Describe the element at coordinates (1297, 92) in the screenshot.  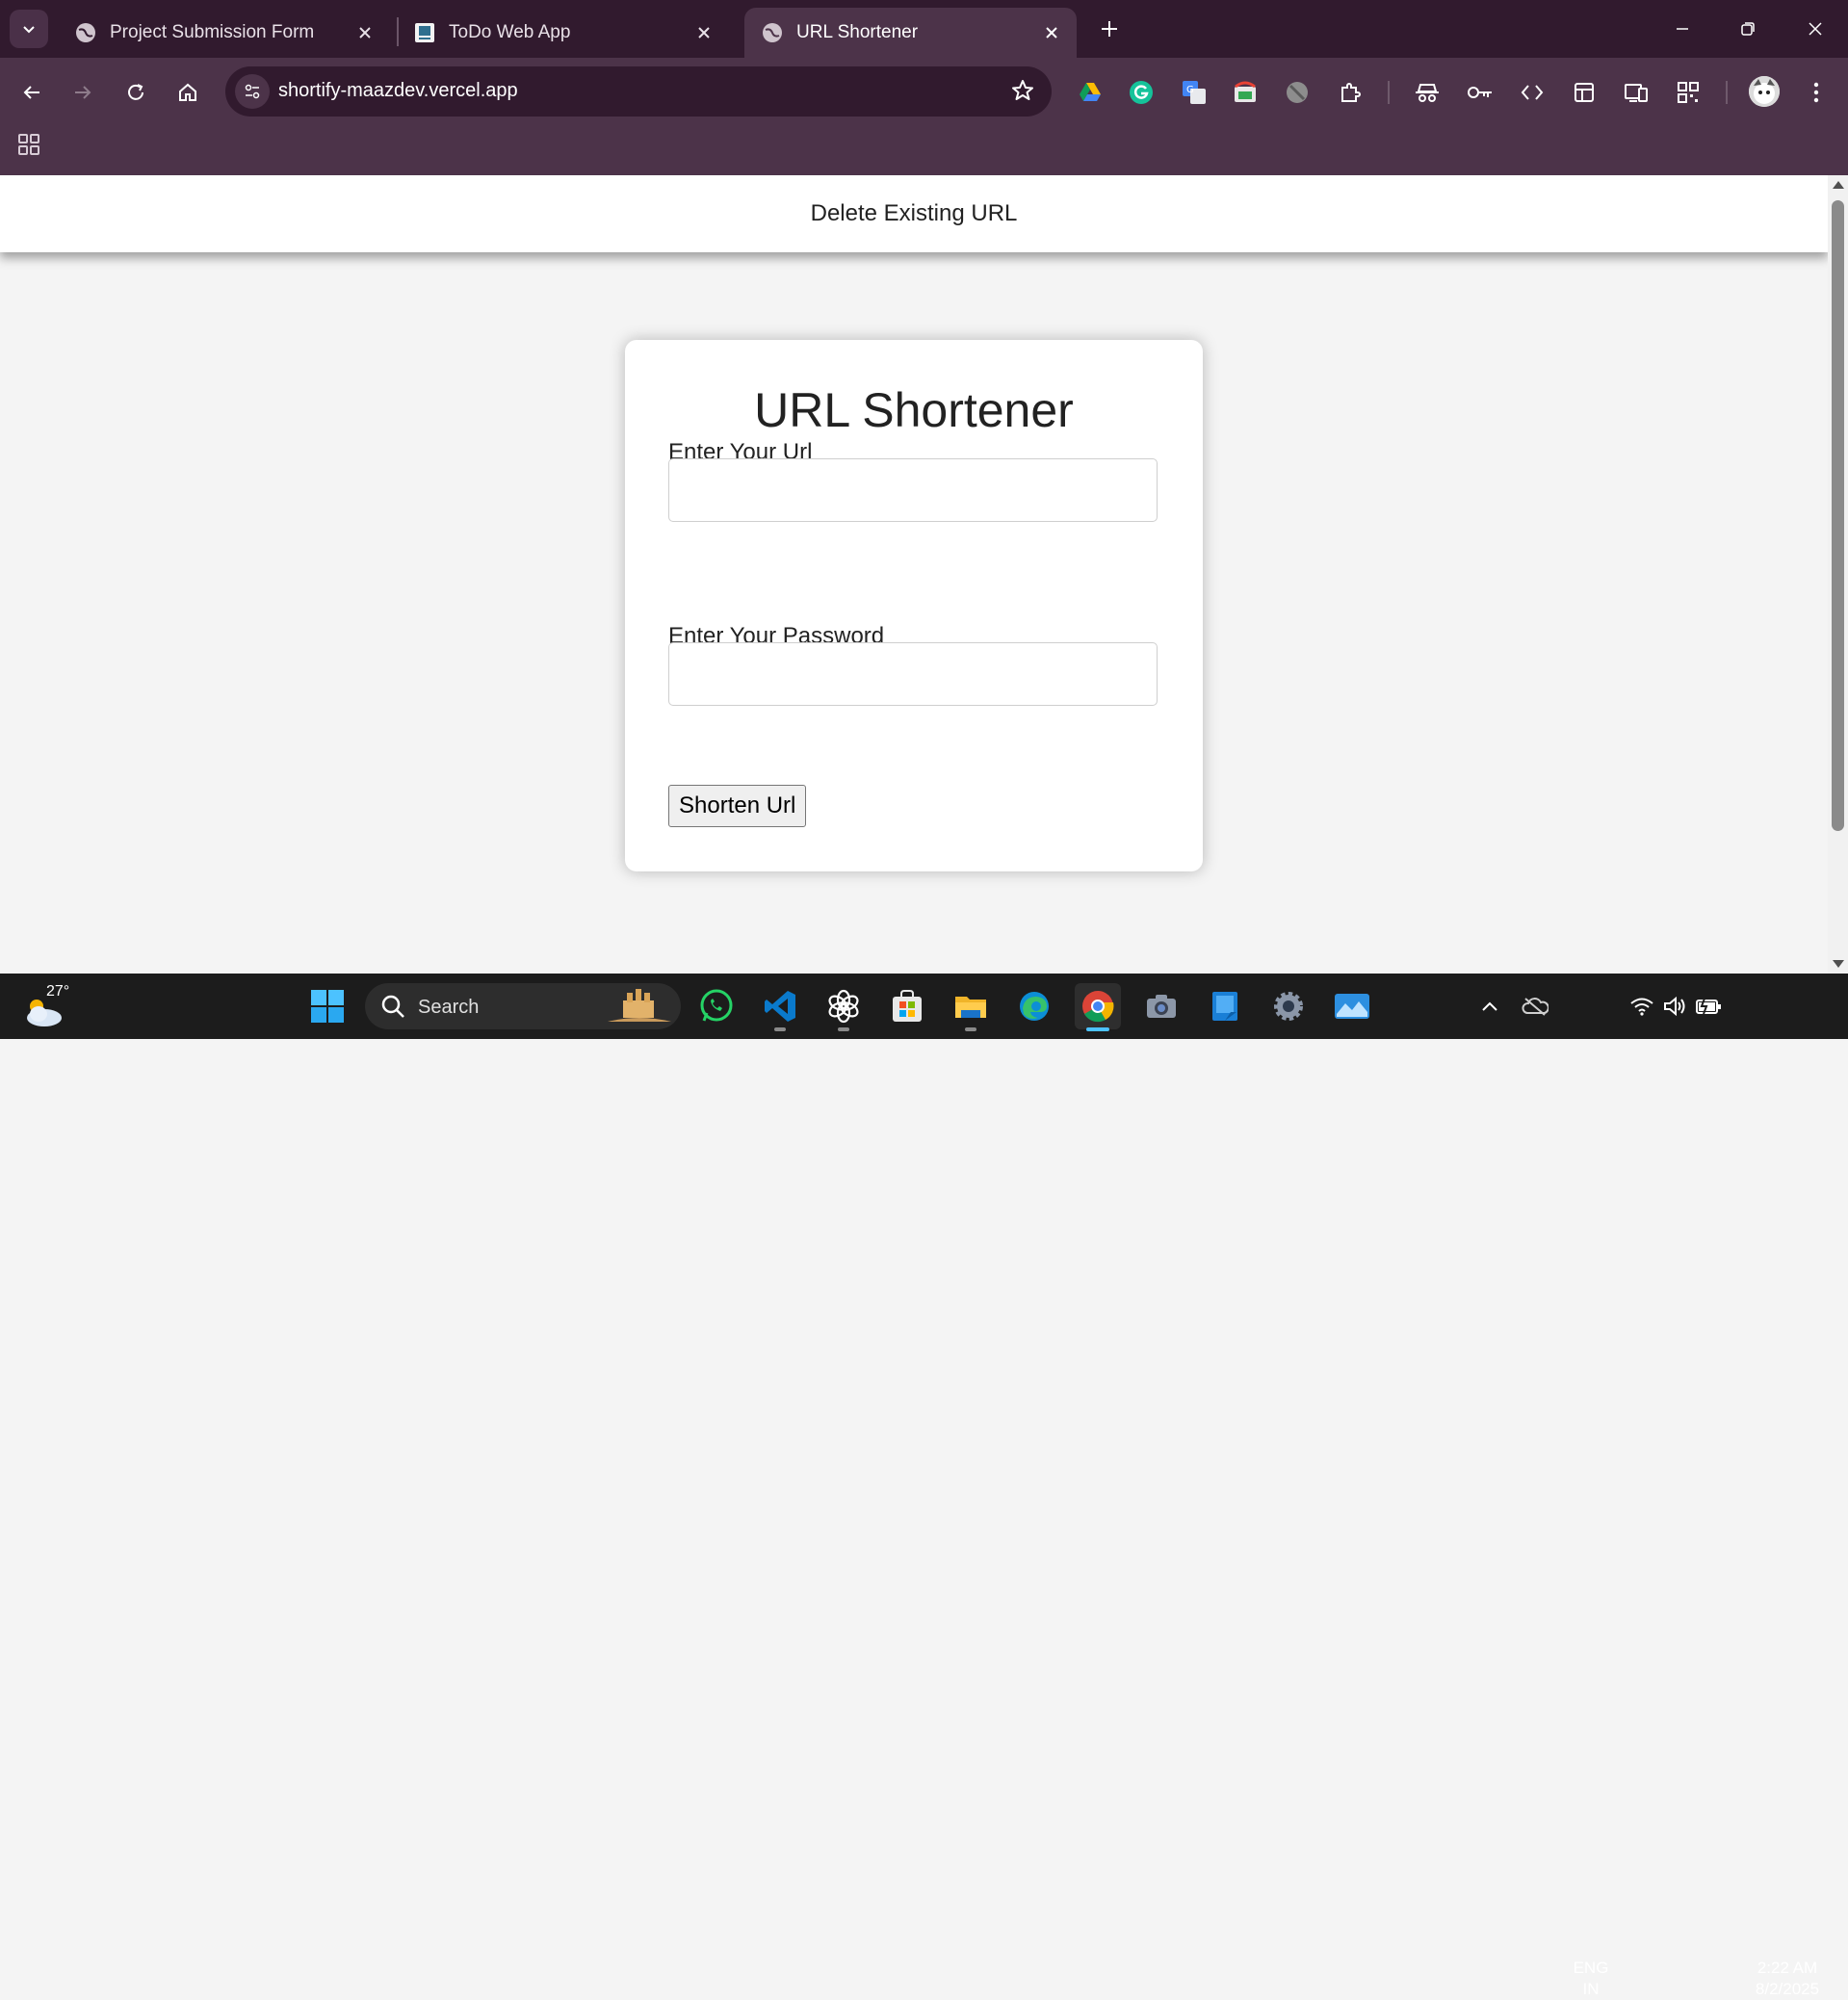
I see `blocked-extension-icon` at that location.